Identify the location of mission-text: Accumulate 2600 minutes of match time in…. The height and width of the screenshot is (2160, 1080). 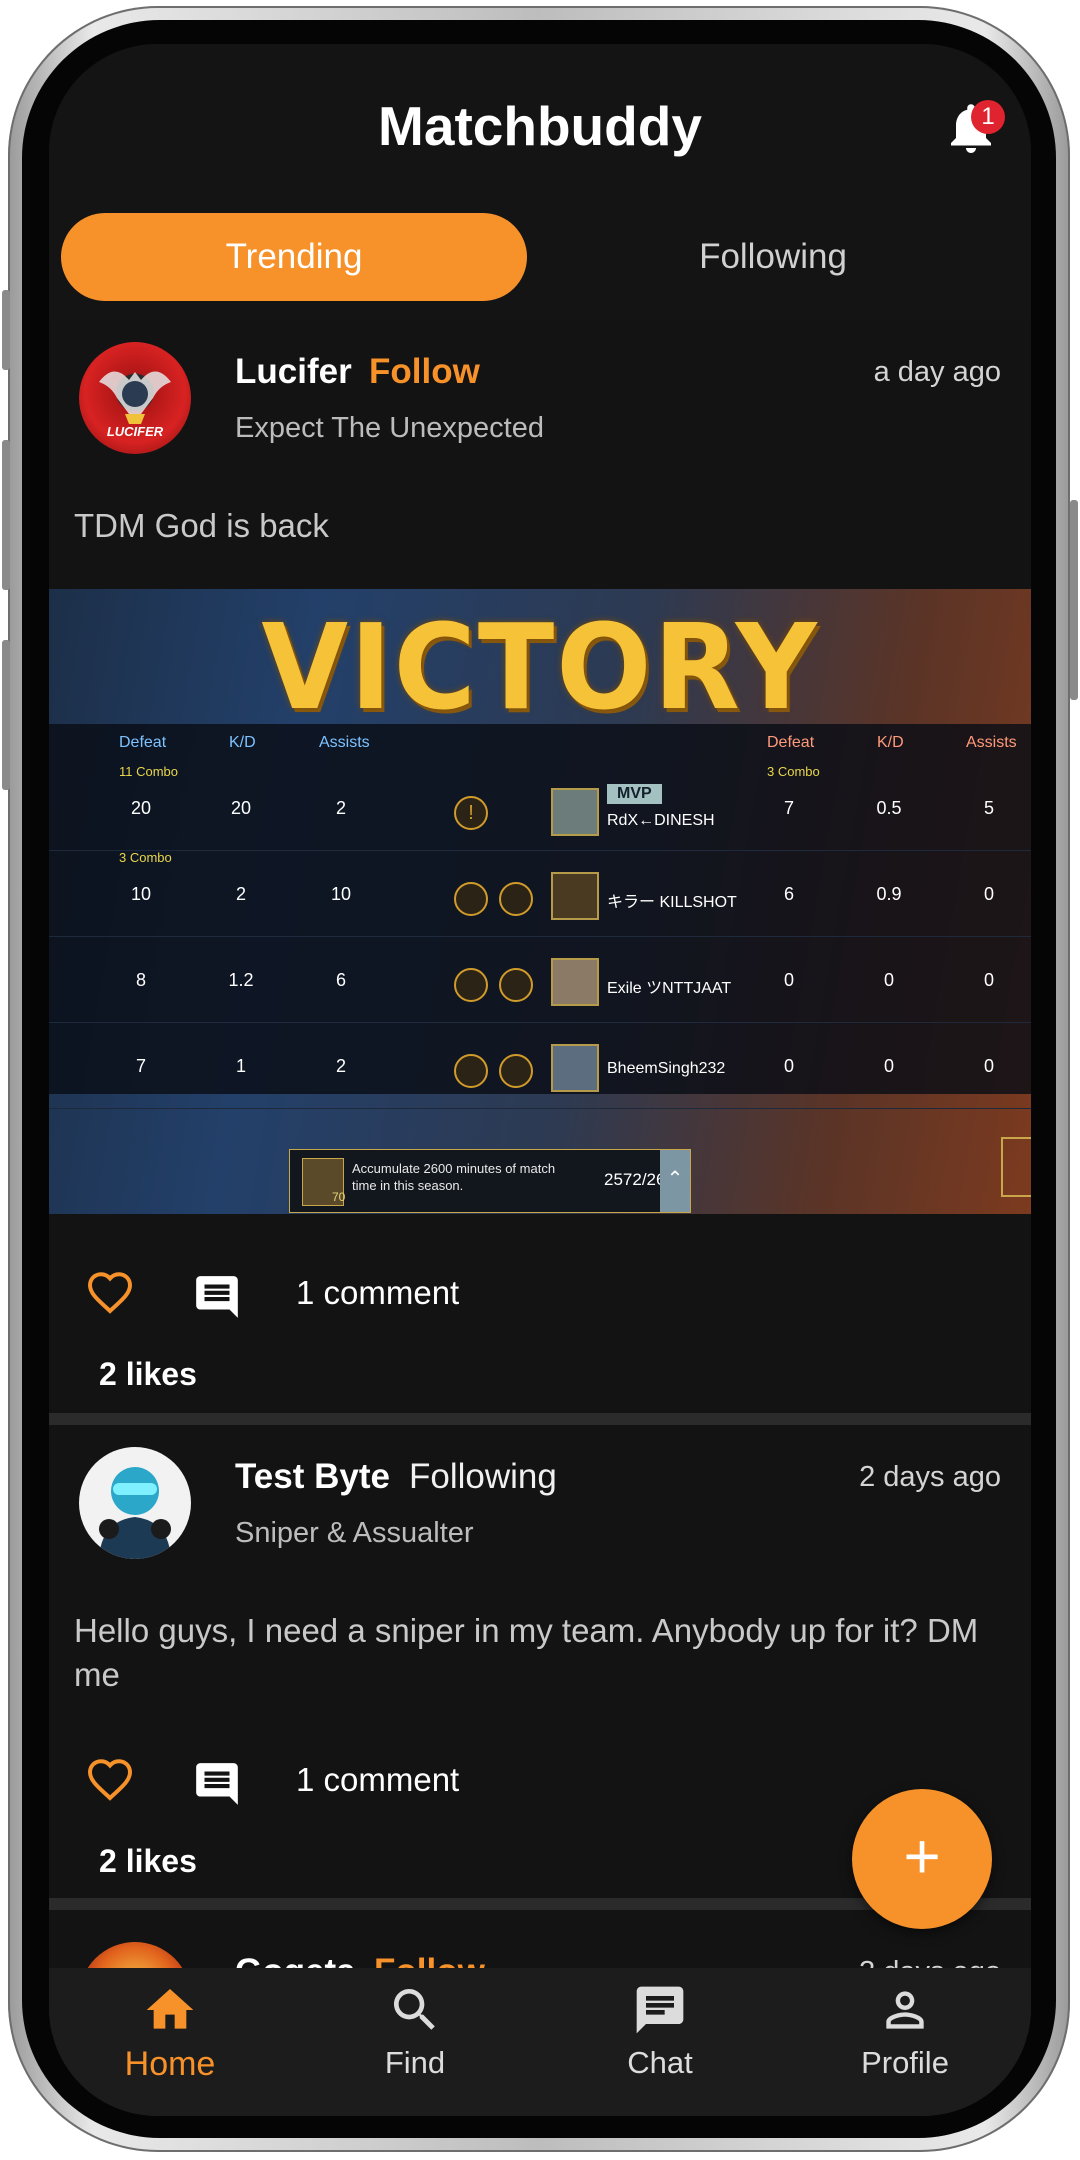
(454, 1177).